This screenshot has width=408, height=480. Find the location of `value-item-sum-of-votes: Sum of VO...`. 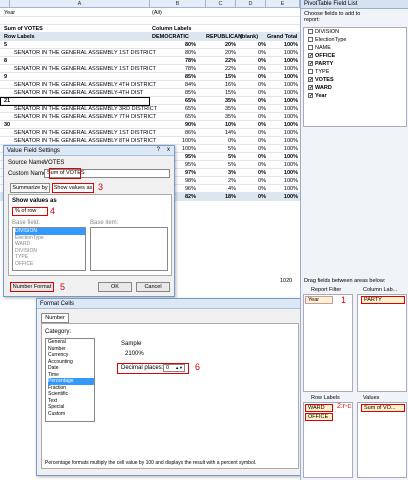

value-item-sum-of-votes: Sum of VO... is located at coordinates (383, 408).